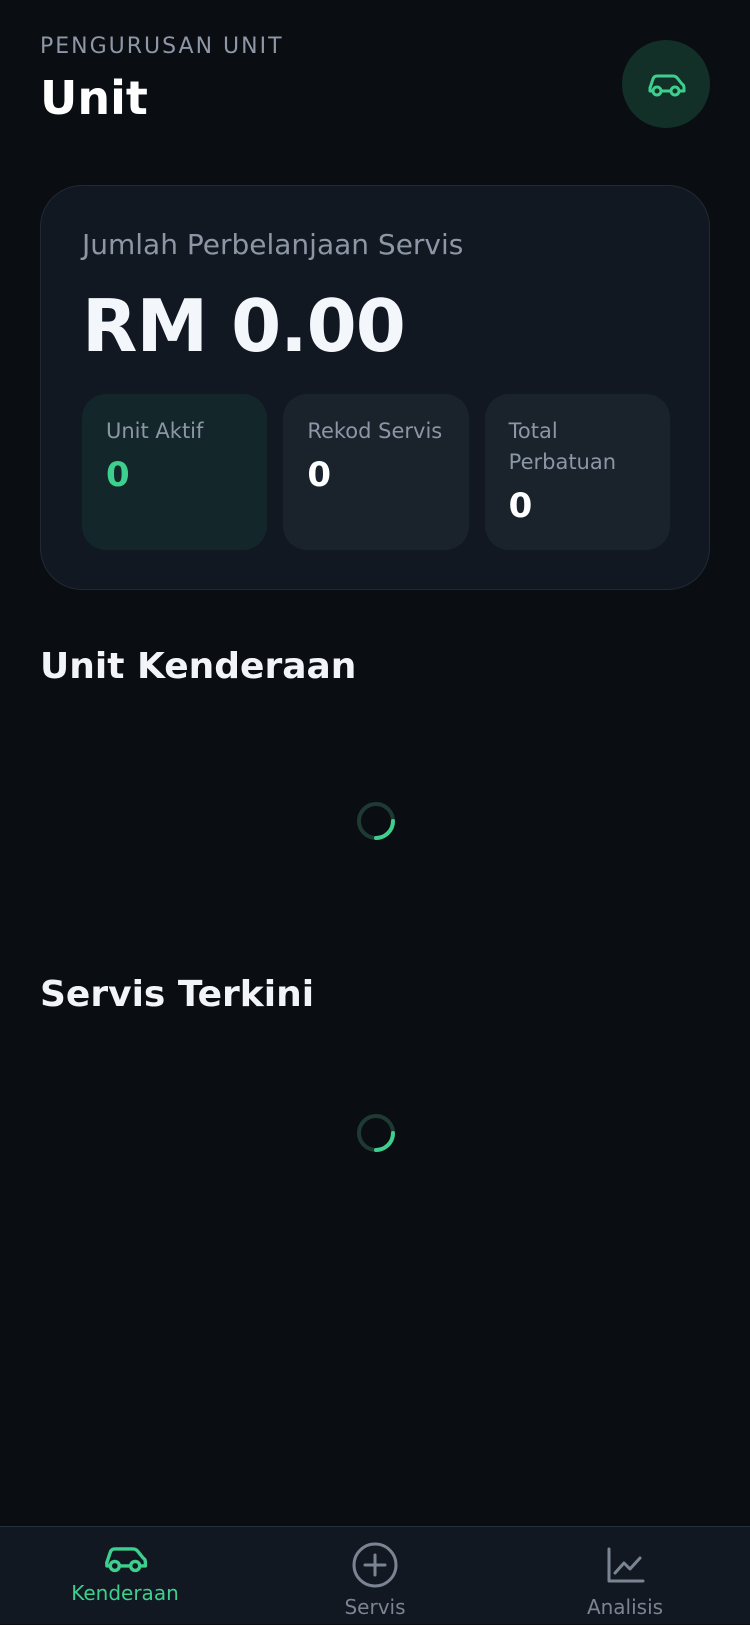  I want to click on nav-vehicles: Kenderaan, so click(125, 1583).